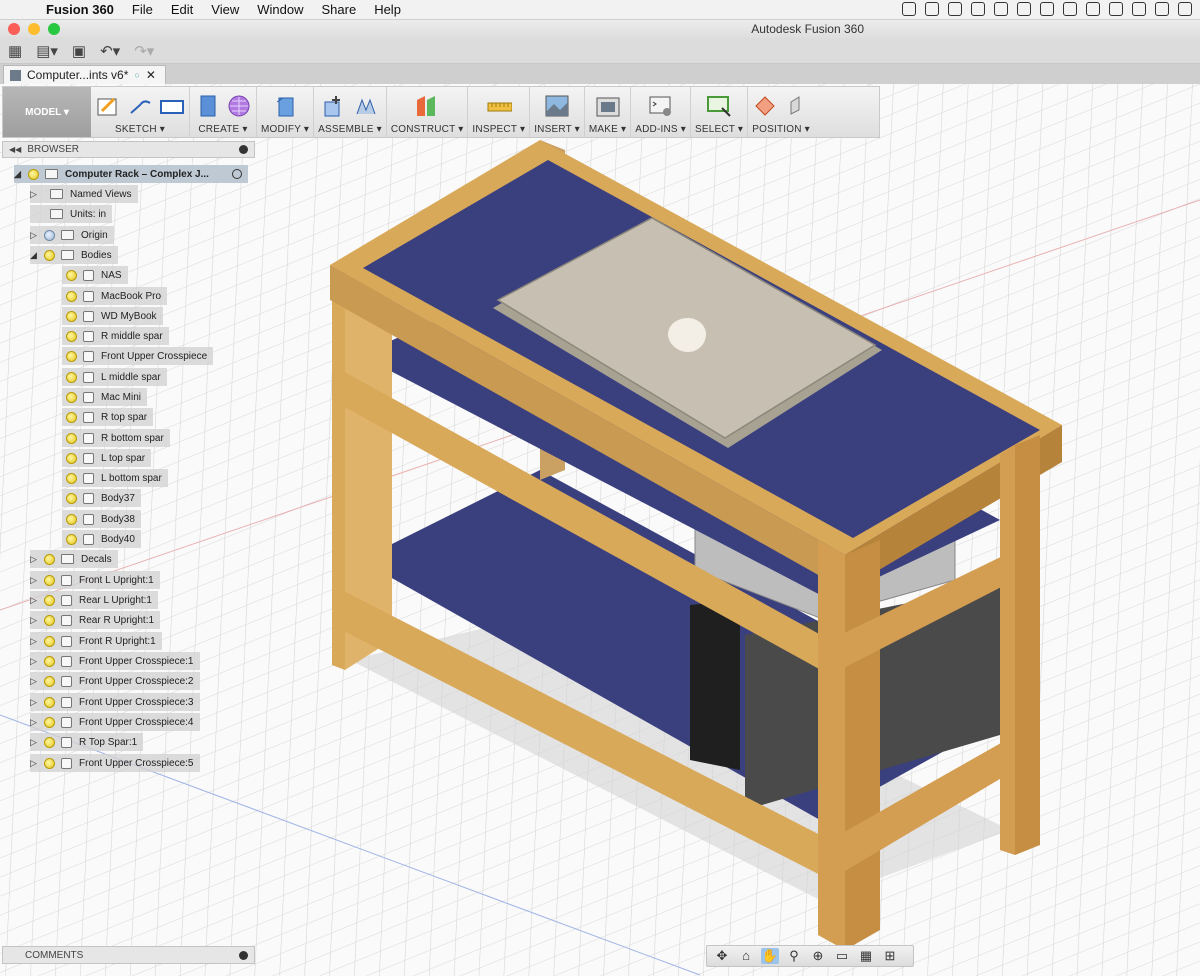  What do you see at coordinates (115, 702) in the screenshot?
I see `tree-item-component: ▷ Front Upper Crosspiece:3` at bounding box center [115, 702].